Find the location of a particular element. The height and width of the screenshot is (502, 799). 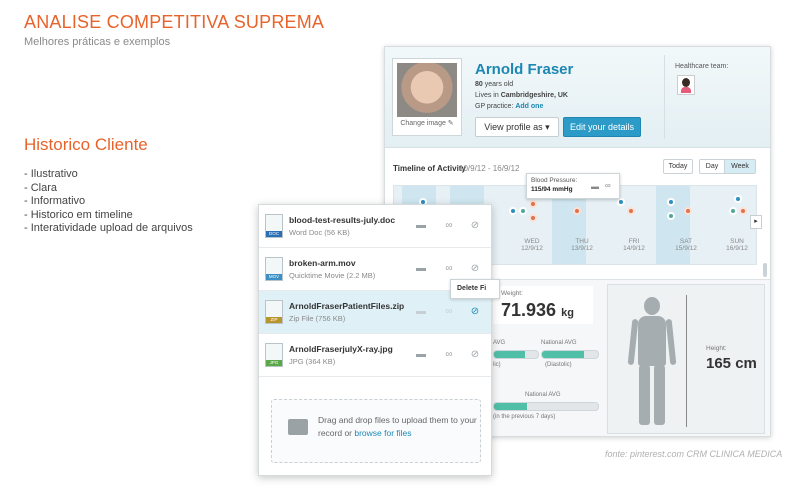

slide-subtitle: Melhores práticas e exemplos is located at coordinates (97, 42).